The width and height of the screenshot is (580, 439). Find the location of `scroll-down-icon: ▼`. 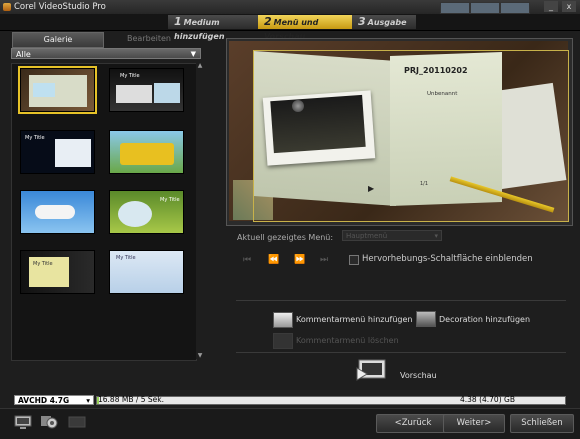

scroll-down-icon: ▼ is located at coordinates (200, 356).